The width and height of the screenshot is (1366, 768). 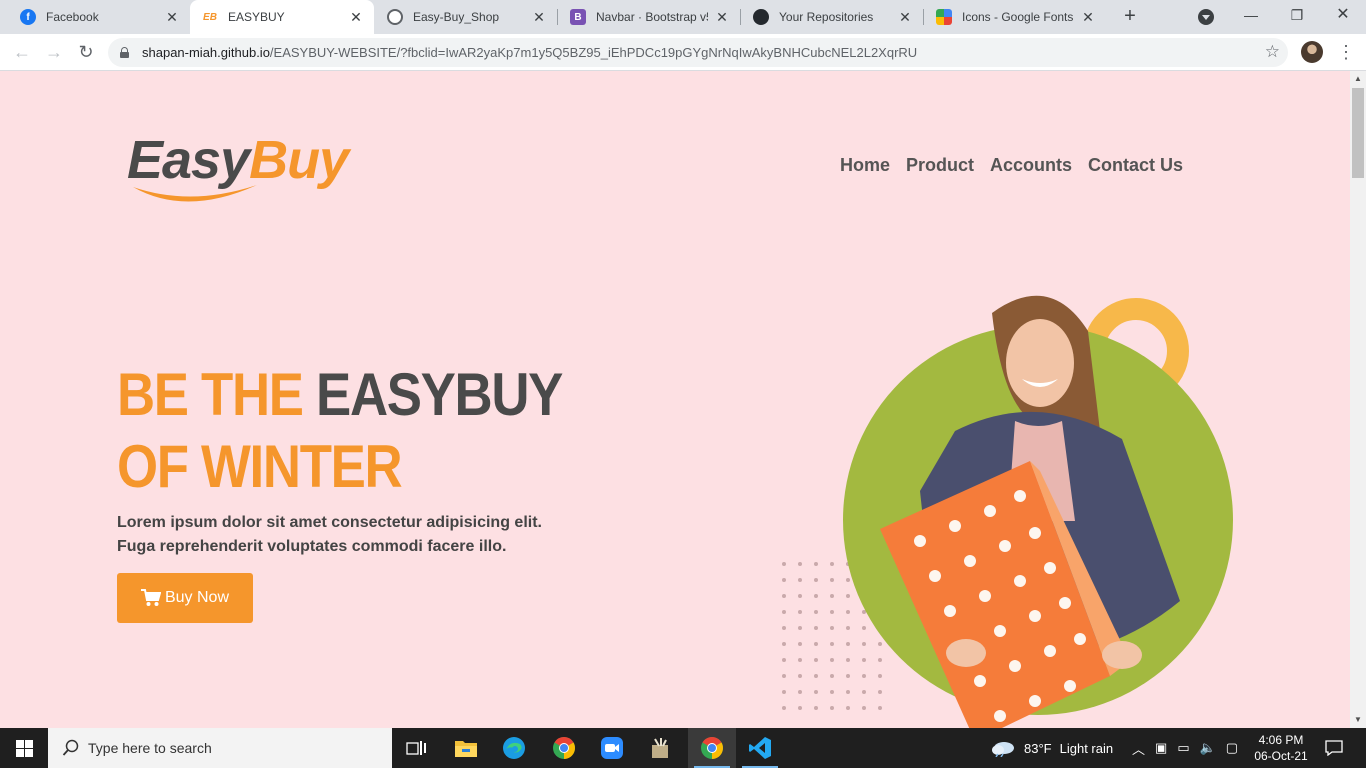 I want to click on google-fonts-icon, so click(x=944, y=17).